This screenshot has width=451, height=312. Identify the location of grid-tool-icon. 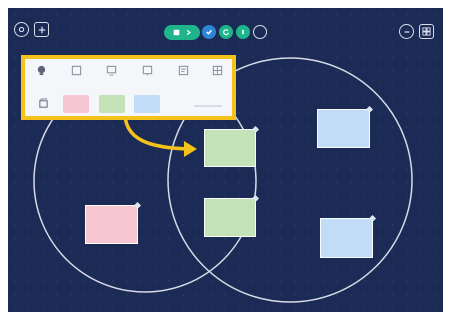
(217, 70).